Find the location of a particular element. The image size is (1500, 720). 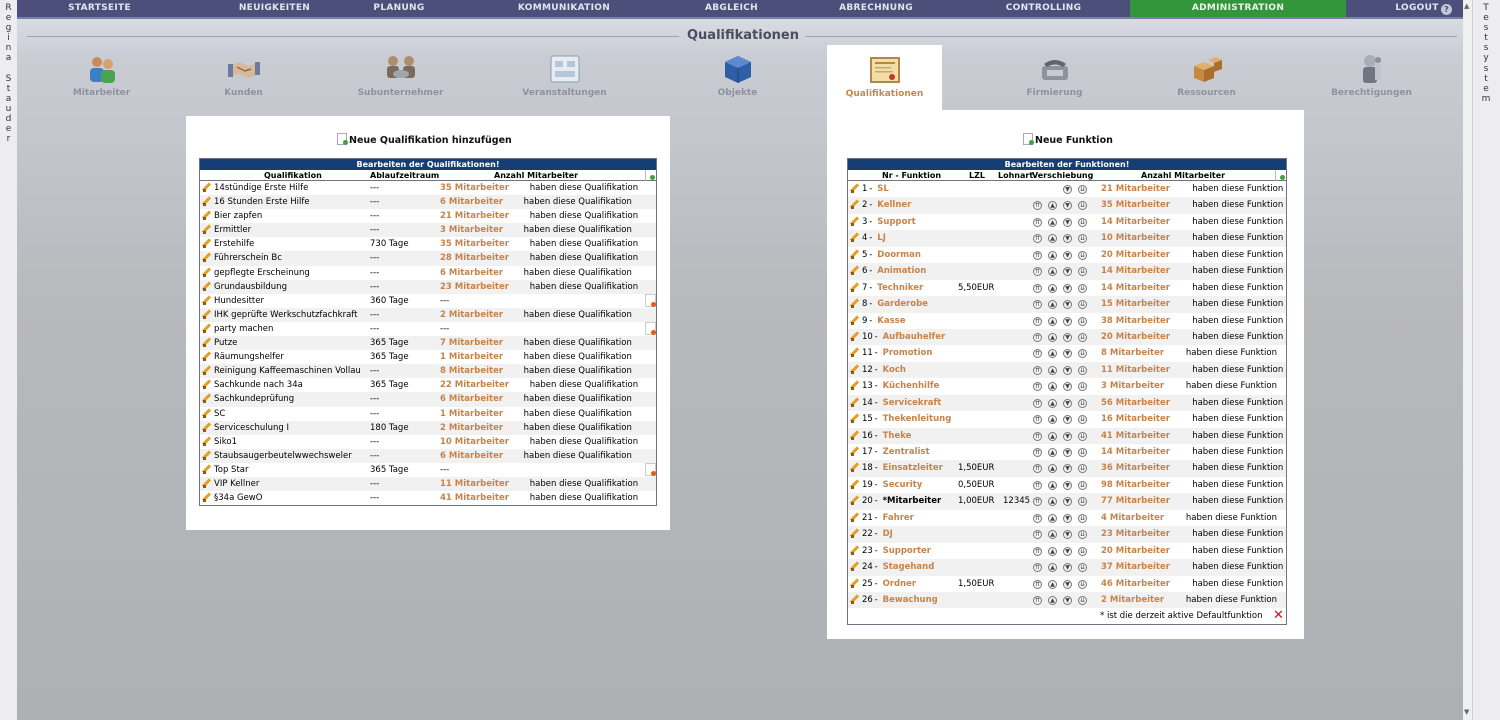

qualification-name: 14stündige Erste Hilfe is located at coordinates (261, 188).